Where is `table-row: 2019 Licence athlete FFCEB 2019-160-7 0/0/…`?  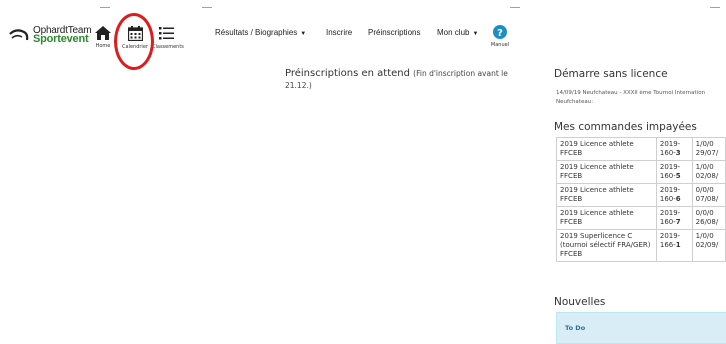 table-row: 2019 Licence athlete FFCEB 2019-160-7 0/0/… is located at coordinates (641, 218).